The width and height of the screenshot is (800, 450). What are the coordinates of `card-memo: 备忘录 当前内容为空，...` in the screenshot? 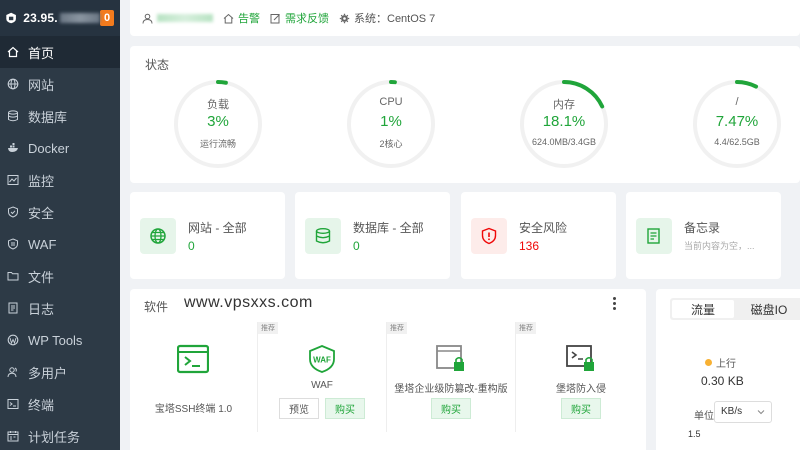 It's located at (703, 235).